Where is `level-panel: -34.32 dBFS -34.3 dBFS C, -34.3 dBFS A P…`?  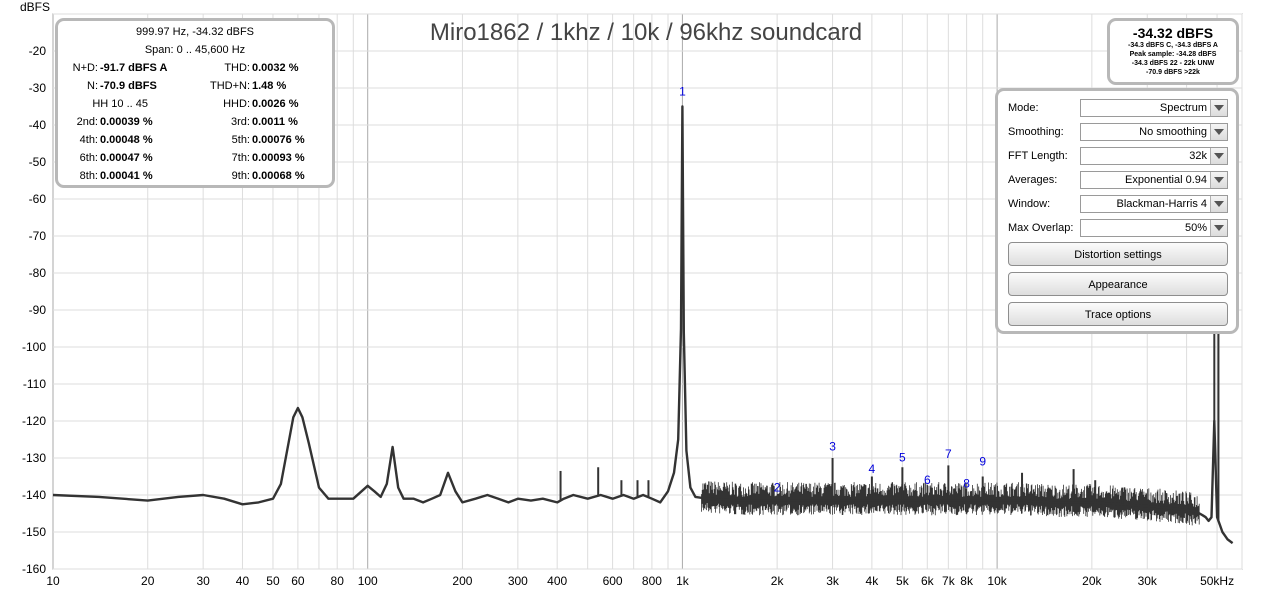
level-panel: -34.32 dBFS -34.3 dBFS C, -34.3 dBFS A P… is located at coordinates (1173, 51).